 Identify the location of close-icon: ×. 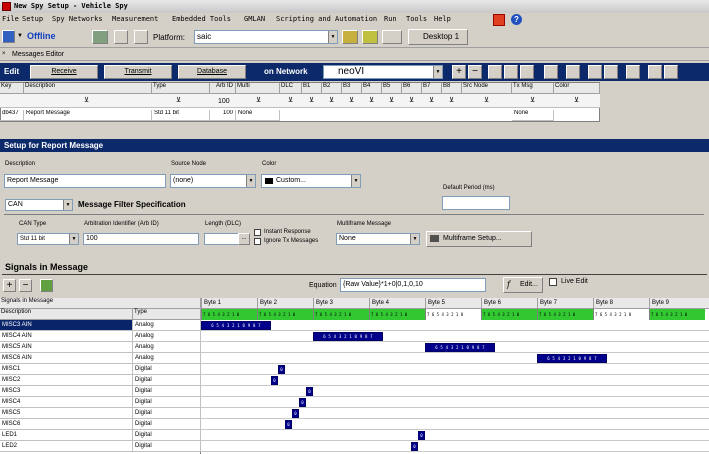
(4, 54).